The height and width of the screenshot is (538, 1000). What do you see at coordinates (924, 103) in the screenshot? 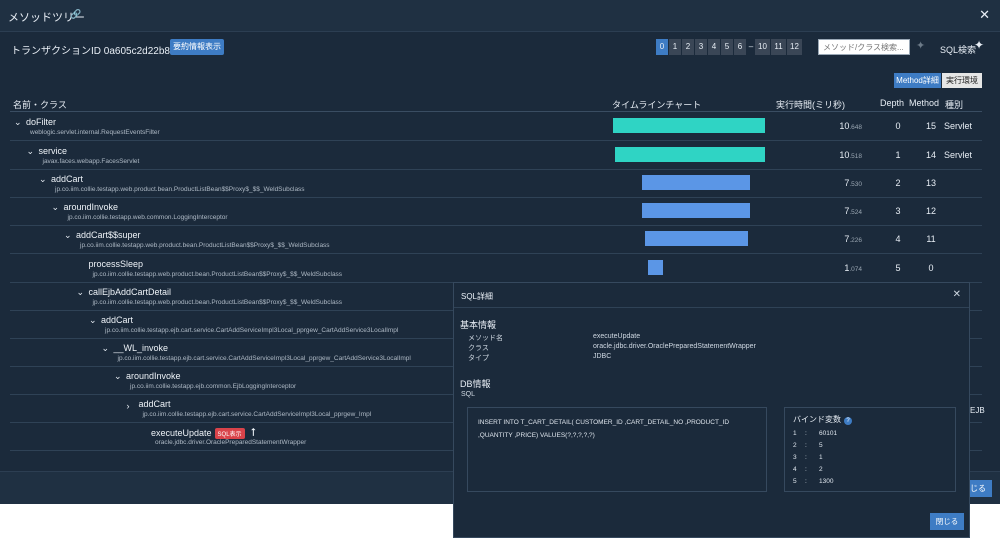
I see `col-method-header: Method` at bounding box center [924, 103].